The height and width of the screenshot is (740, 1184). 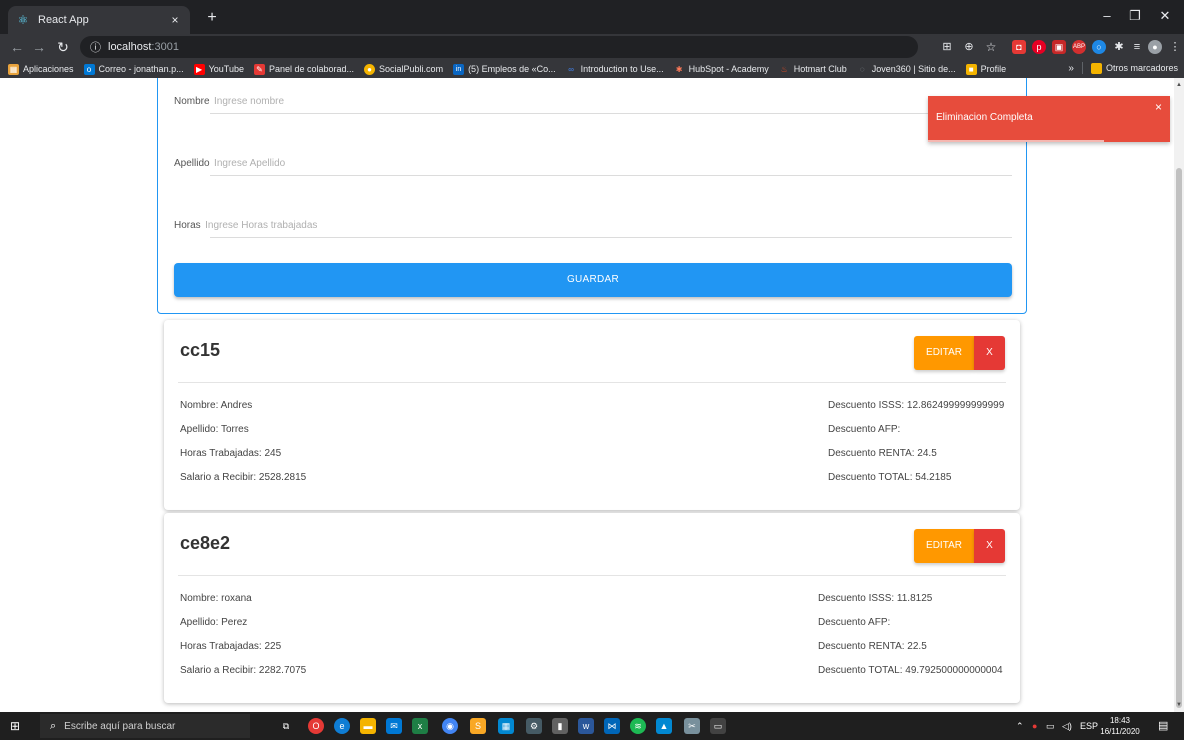 What do you see at coordinates (459, 69) in the screenshot?
I see `linkedin-icon: in` at bounding box center [459, 69].